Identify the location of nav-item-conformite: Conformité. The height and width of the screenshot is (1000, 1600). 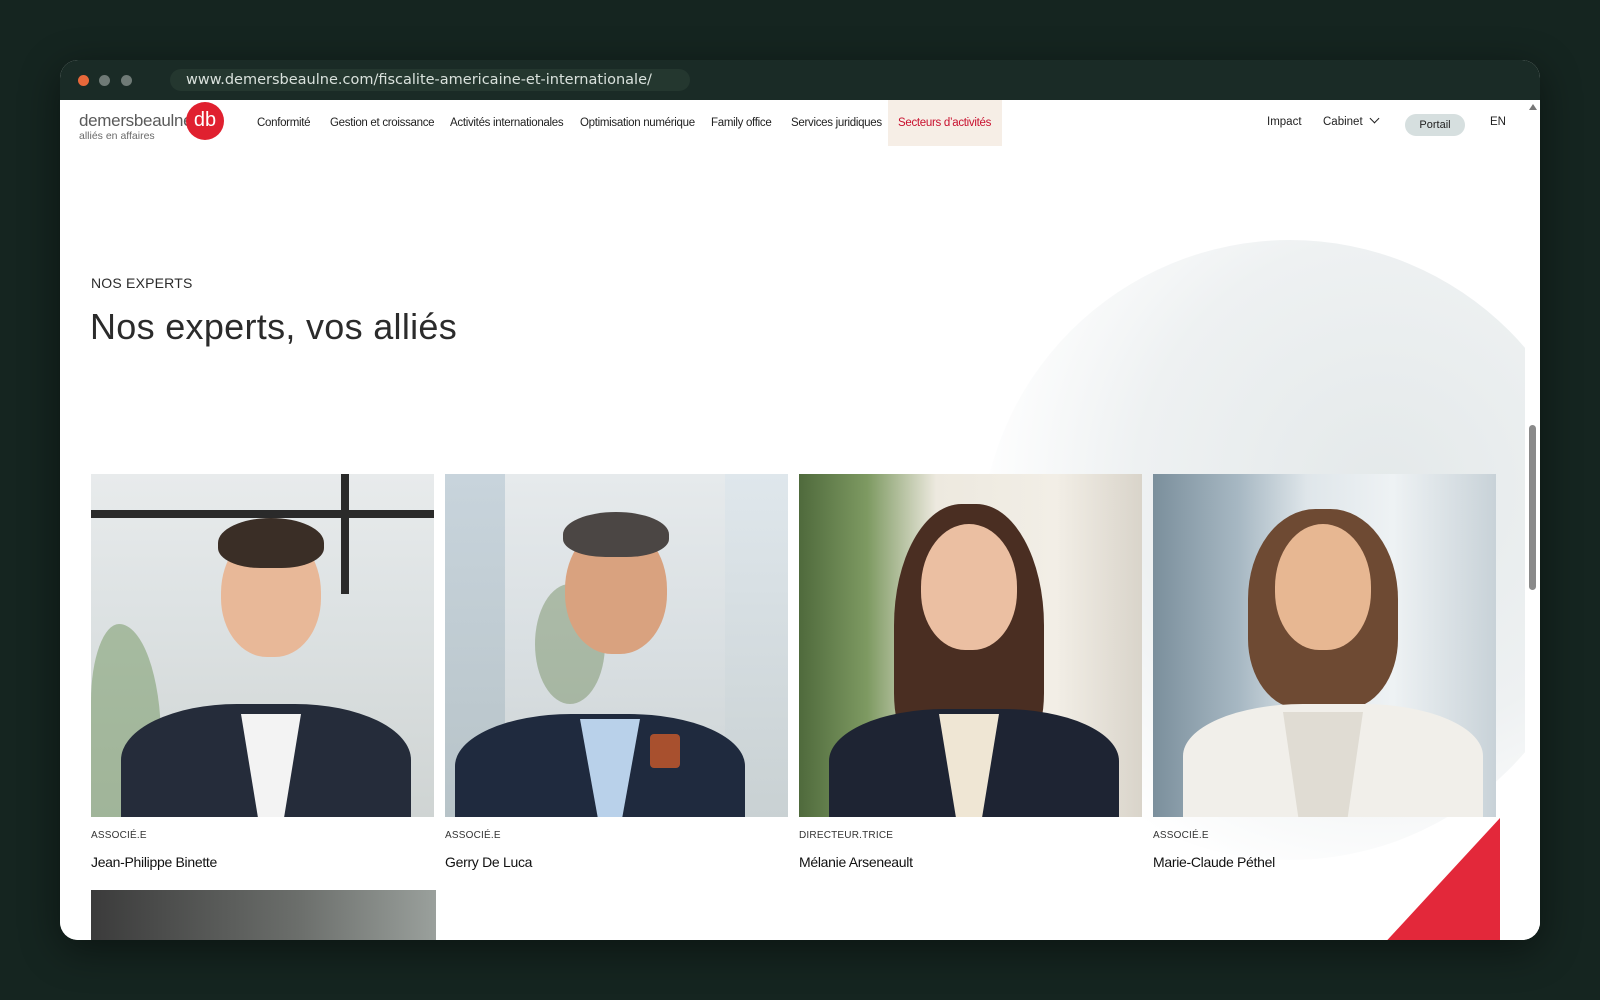
(284, 123).